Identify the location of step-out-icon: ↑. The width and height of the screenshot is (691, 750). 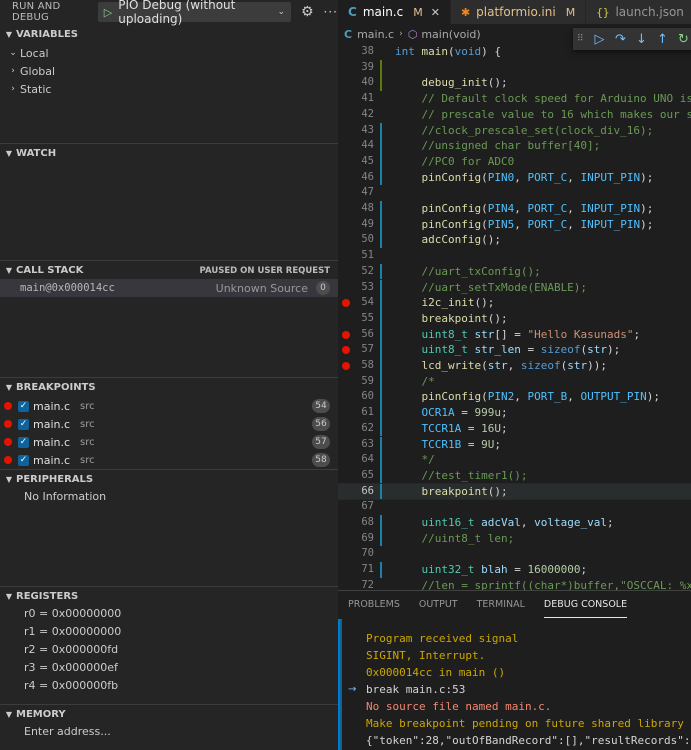
(662, 39).